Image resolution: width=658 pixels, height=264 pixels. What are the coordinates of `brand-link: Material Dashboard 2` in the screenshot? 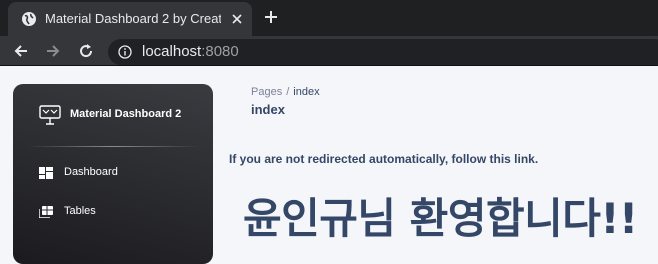 It's located at (123, 114).